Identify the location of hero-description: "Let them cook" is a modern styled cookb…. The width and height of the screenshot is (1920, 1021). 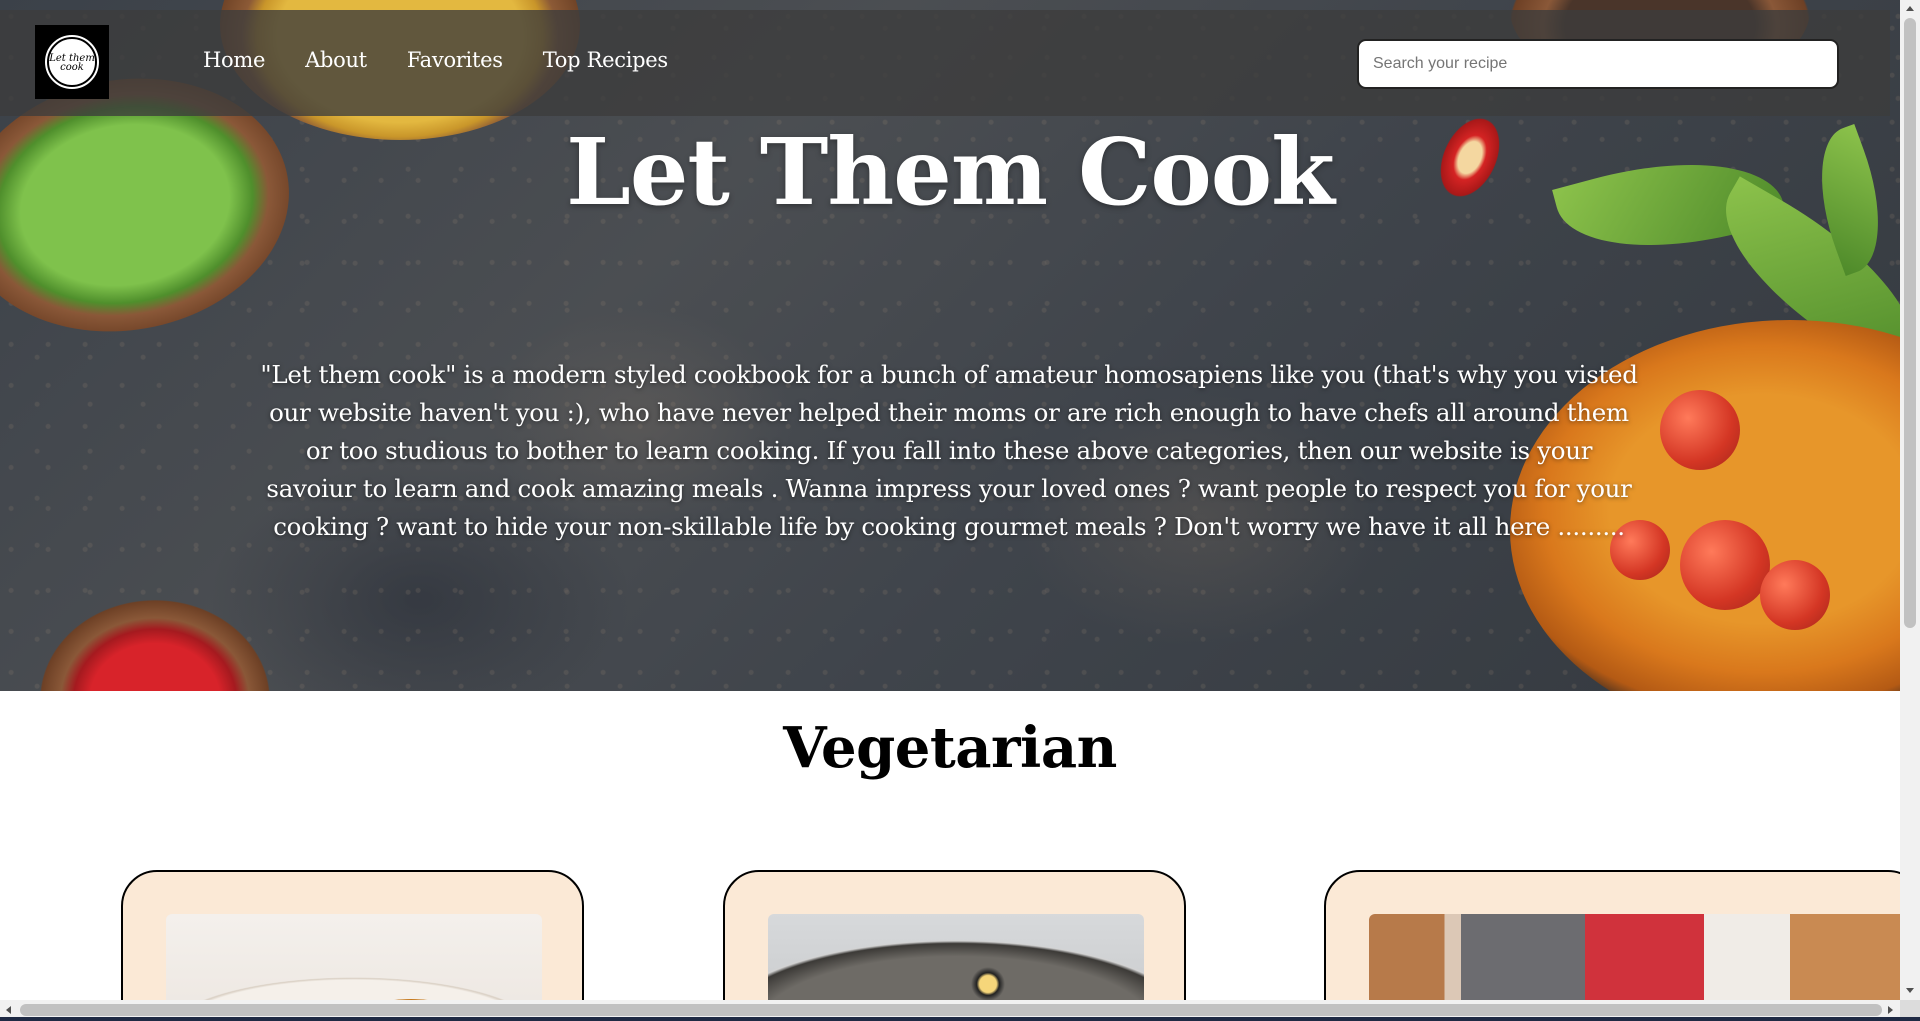
(949, 450).